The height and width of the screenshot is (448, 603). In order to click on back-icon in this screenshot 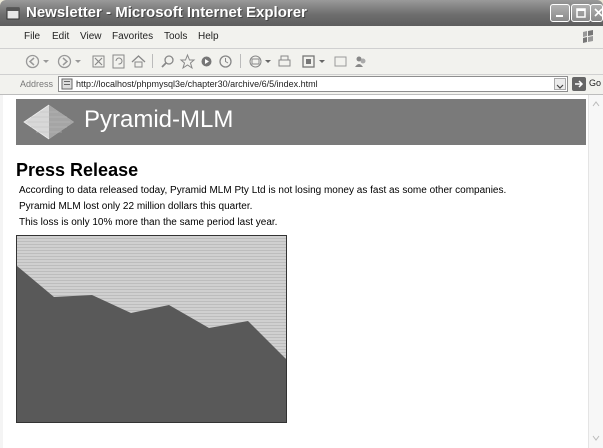, I will do `click(32, 61)`.